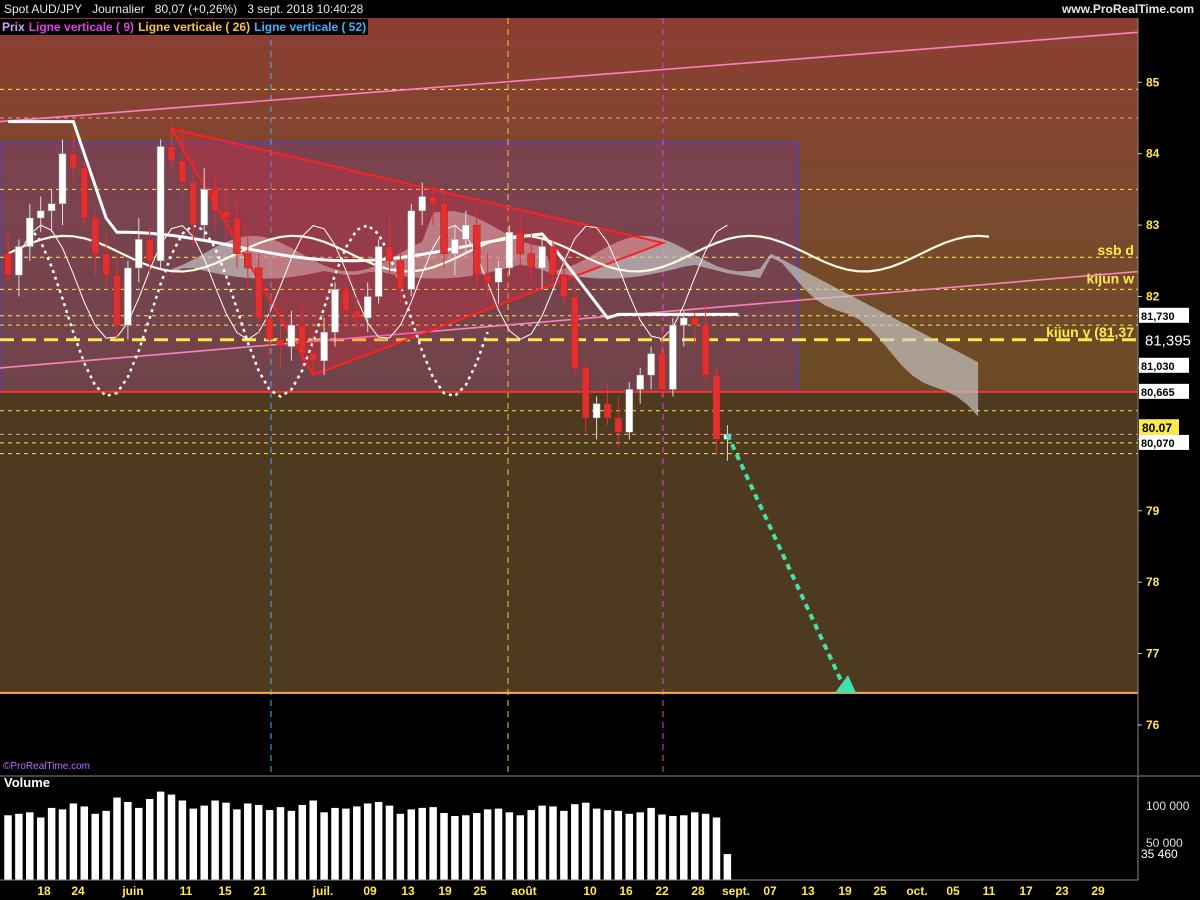 The image size is (1200, 900). I want to click on x-tick-label: 17, so click(1026, 891).